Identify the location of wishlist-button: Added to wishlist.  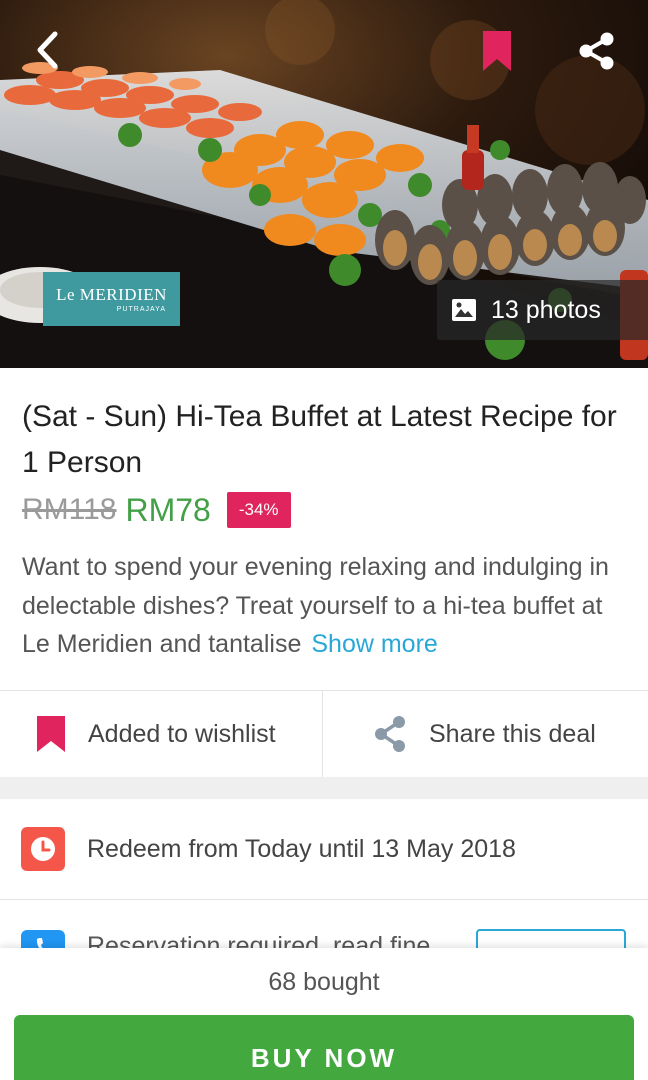
(161, 734).